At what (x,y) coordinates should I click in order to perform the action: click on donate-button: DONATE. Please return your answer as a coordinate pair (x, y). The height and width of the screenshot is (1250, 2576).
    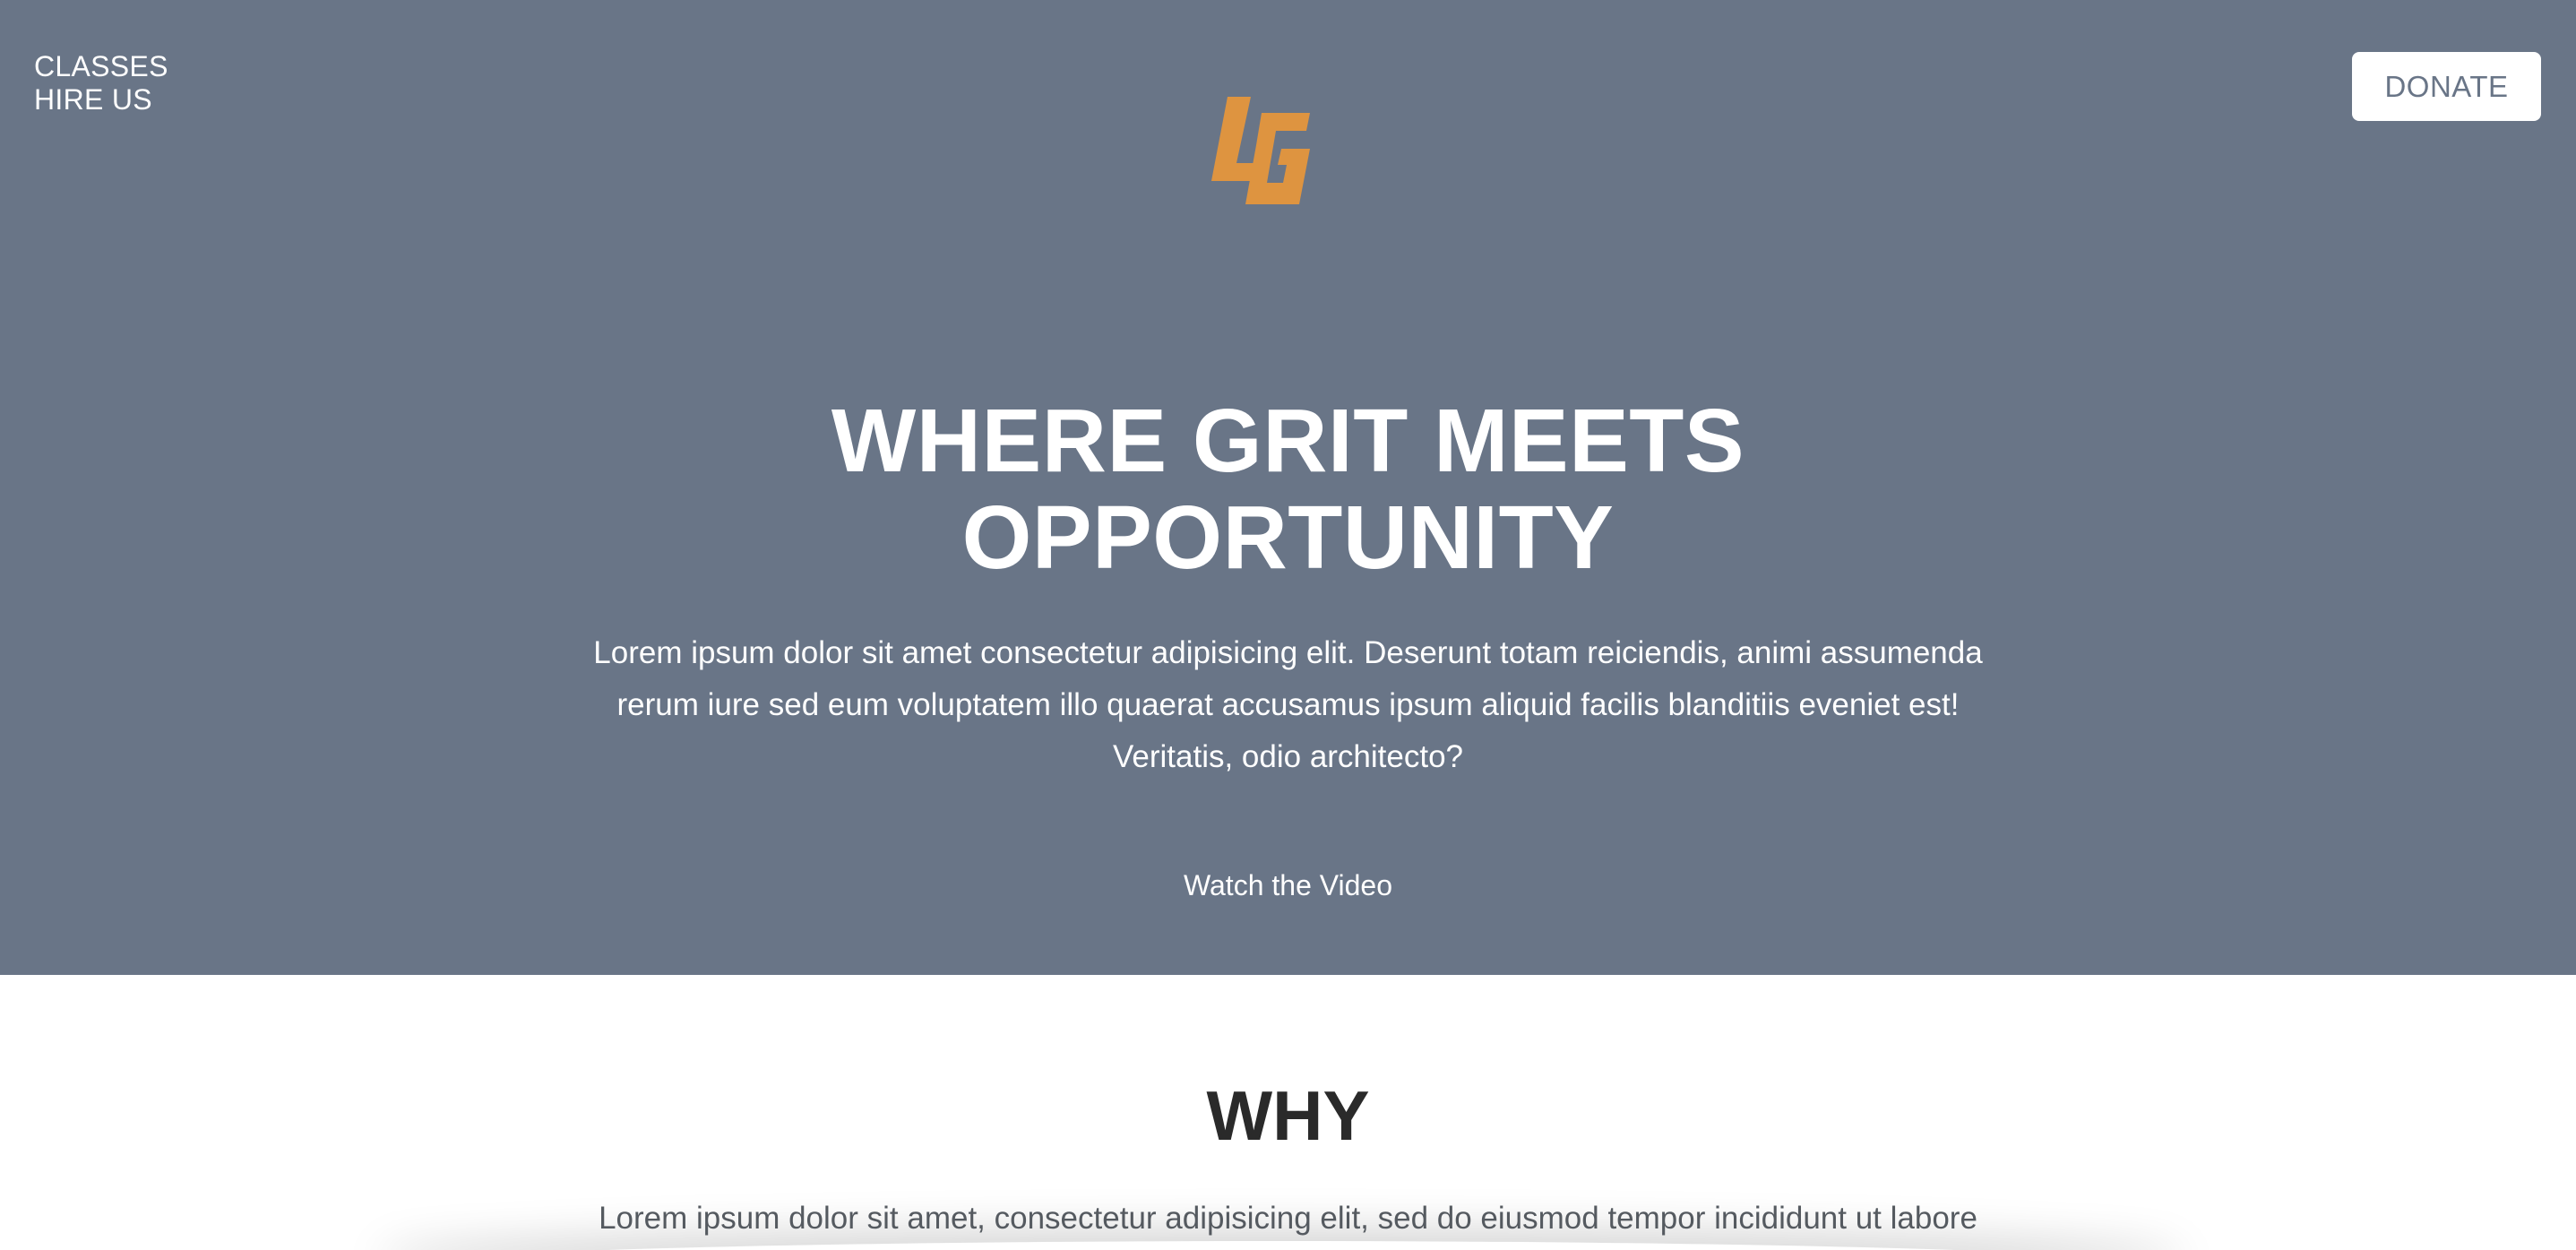
    Looking at the image, I should click on (2446, 87).